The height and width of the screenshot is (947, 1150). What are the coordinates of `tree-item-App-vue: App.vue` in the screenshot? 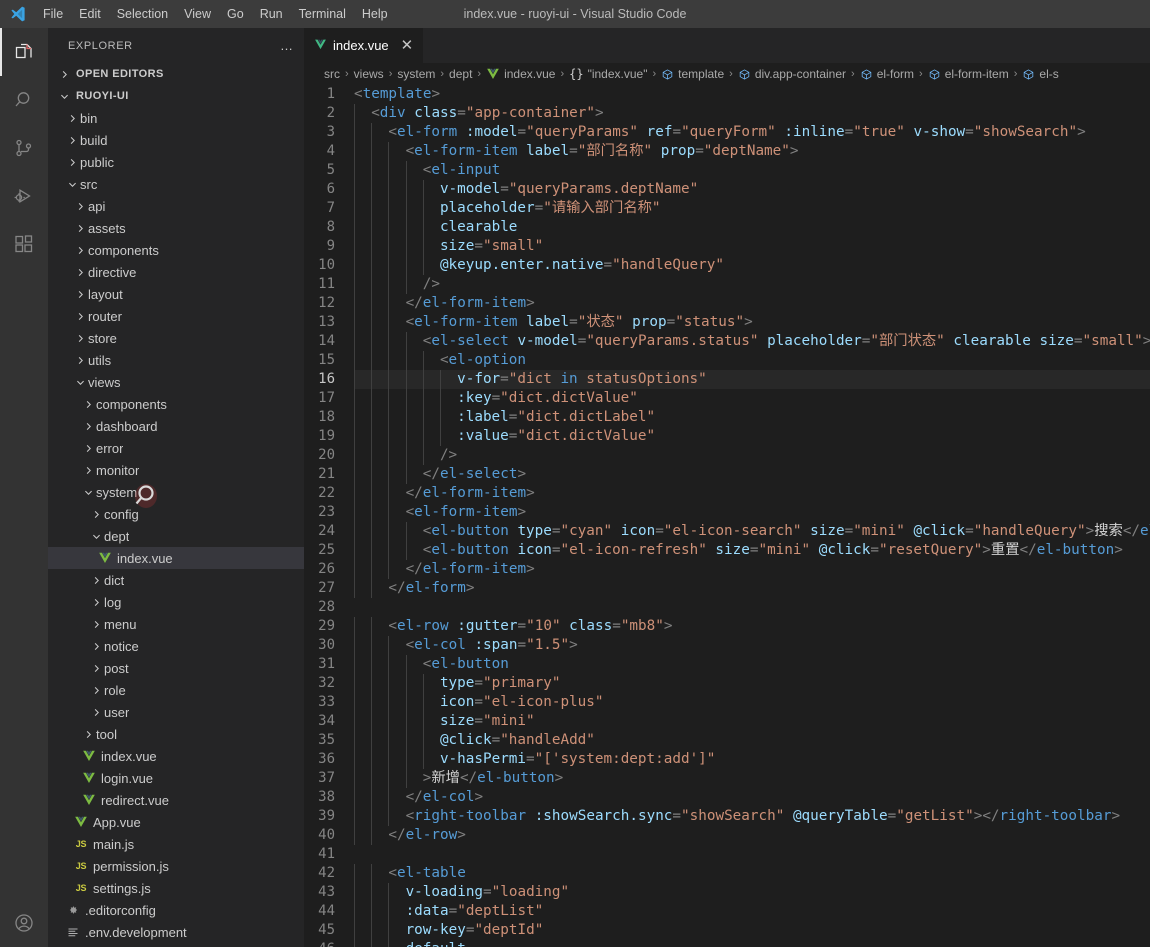 It's located at (176, 822).